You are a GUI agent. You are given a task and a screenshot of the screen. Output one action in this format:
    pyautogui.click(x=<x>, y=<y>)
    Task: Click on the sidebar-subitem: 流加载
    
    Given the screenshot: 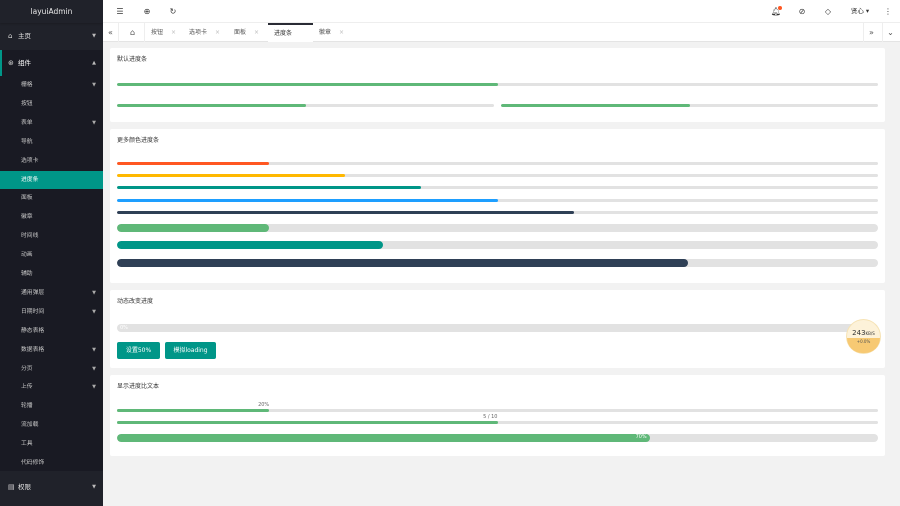 What is the action you would take?
    pyautogui.click(x=51, y=425)
    